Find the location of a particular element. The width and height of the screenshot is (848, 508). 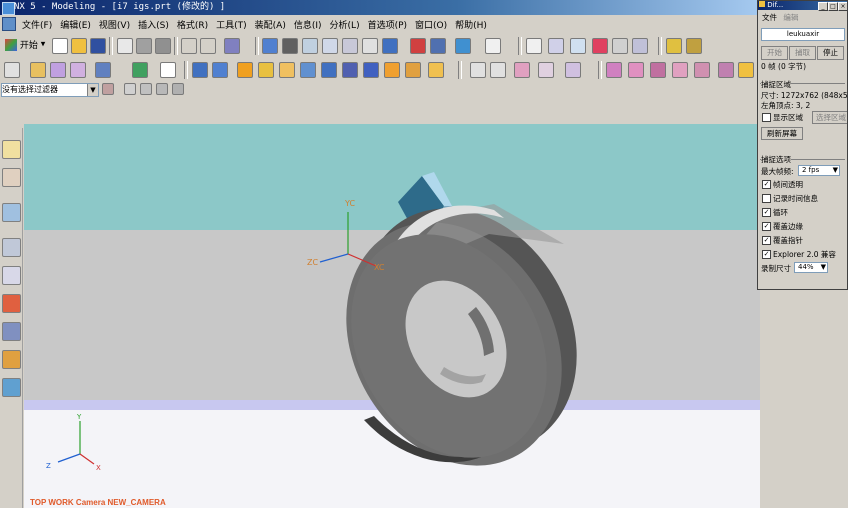

perspective-icon is located at coordinates (390, 46).